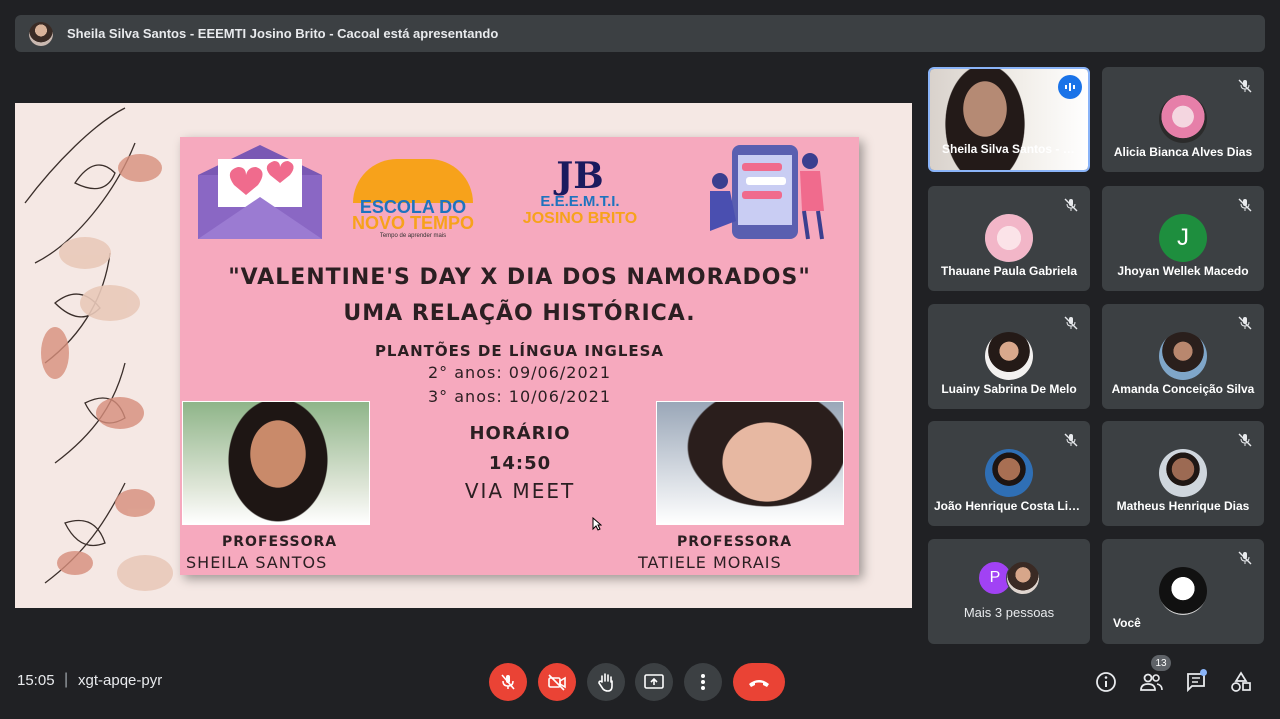 This screenshot has width=1280, height=719. I want to click on jb-logo-name: JOSINO BRITO, so click(580, 218).